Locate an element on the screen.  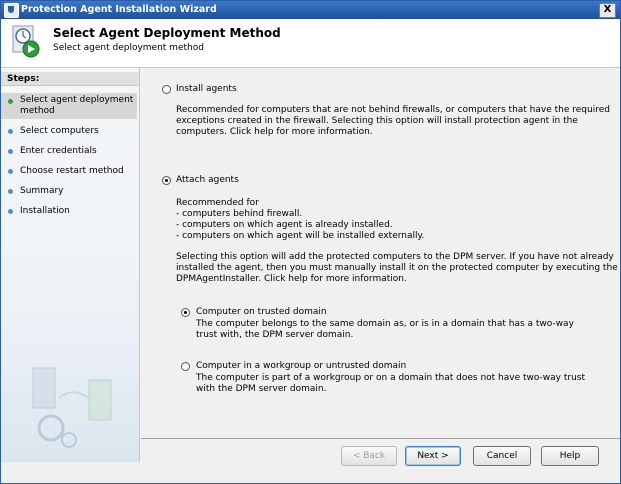
sidebar-item-enter-credentials: Enter credentials is located at coordinates (69, 153).